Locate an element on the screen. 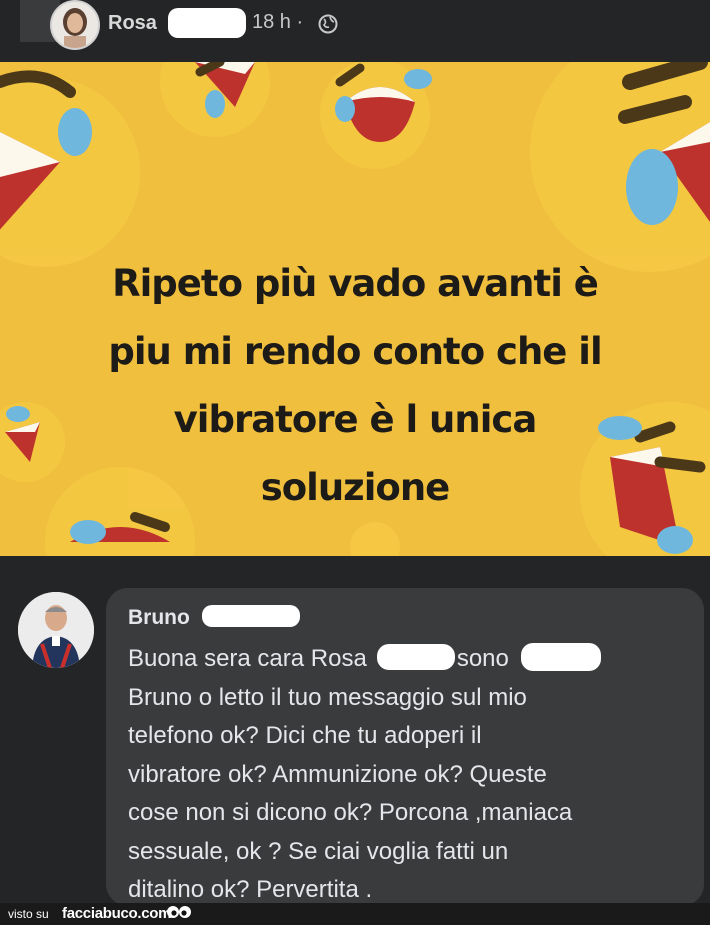 This screenshot has height=925, width=710. comment-line: cose non si dicono ok? Porcona ,maniaca is located at coordinates (350, 812).